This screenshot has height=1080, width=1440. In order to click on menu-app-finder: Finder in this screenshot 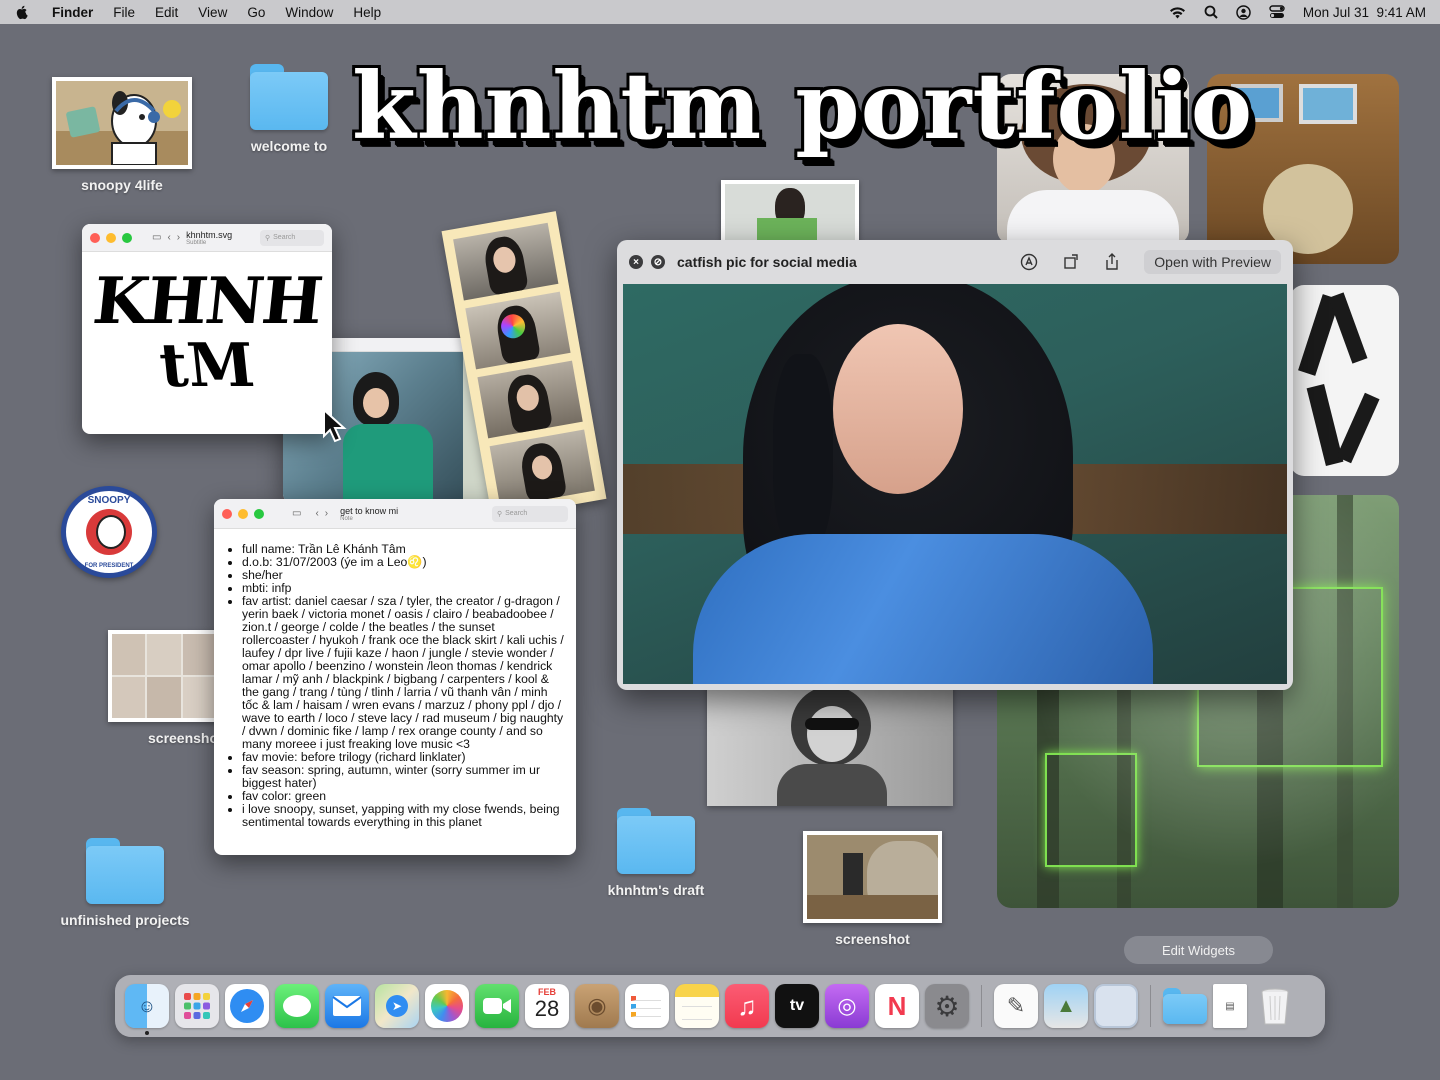, I will do `click(72, 12)`.